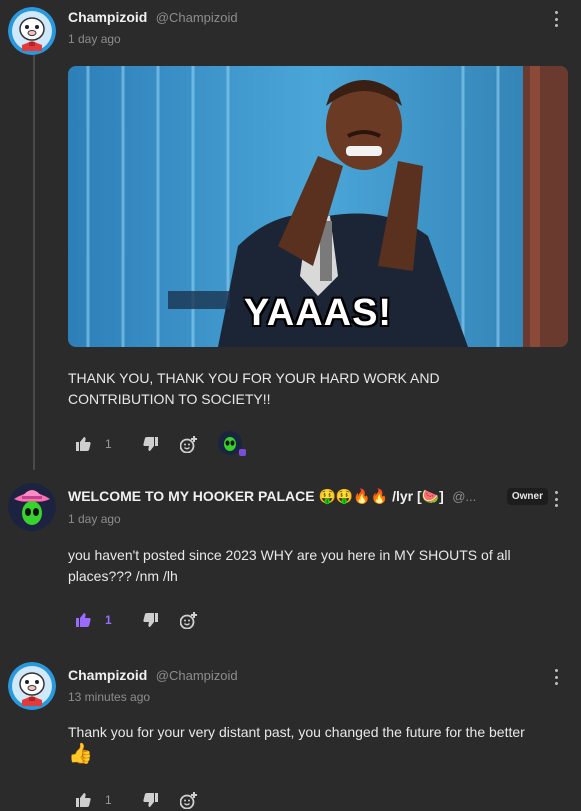  I want to click on owner-badge: Owner, so click(527, 496).